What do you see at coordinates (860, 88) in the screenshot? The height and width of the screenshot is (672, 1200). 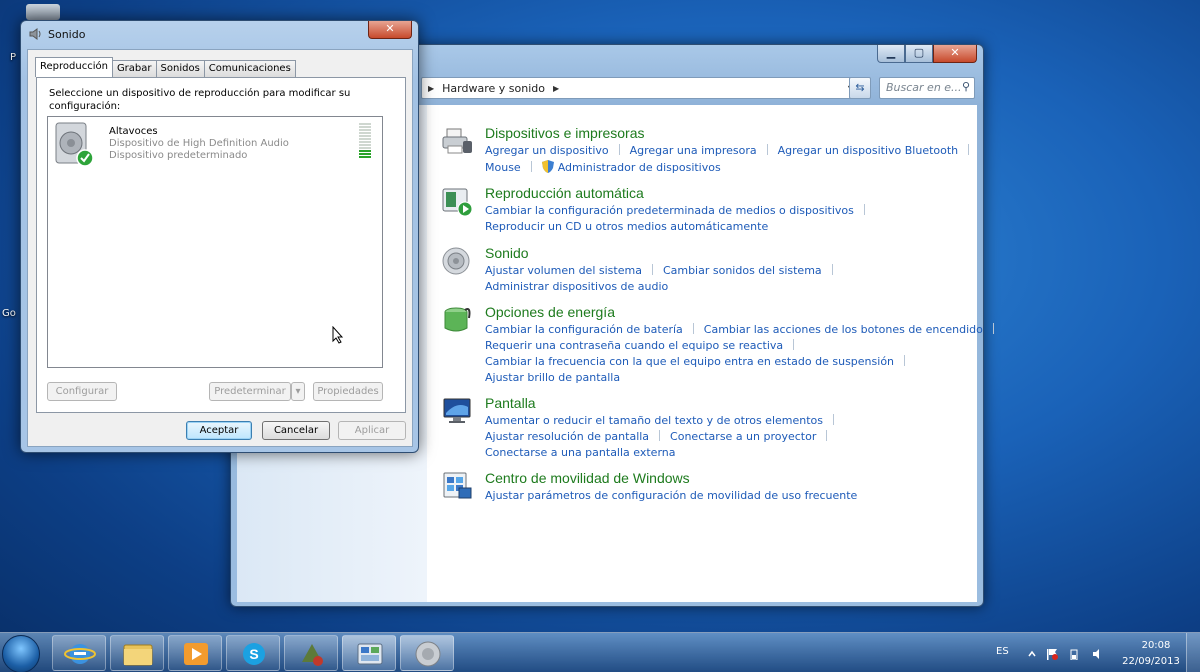 I see `refresh-button: ⇆` at bounding box center [860, 88].